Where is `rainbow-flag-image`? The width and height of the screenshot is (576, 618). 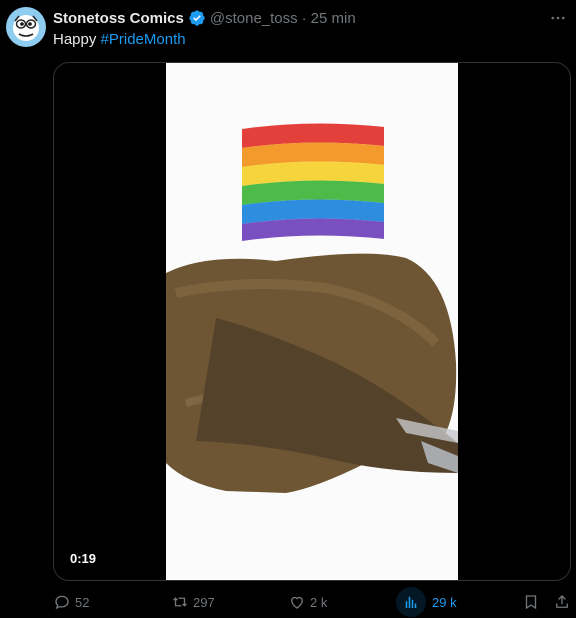 rainbow-flag-image is located at coordinates (313, 182).